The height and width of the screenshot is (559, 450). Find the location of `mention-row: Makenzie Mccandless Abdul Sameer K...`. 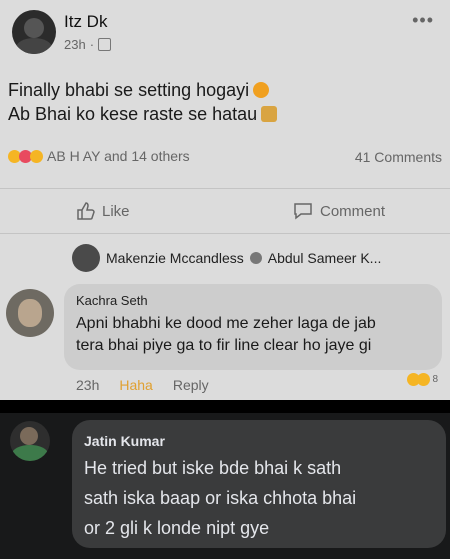

mention-row: Makenzie Mccandless Abdul Sameer K... is located at coordinates (226, 258).